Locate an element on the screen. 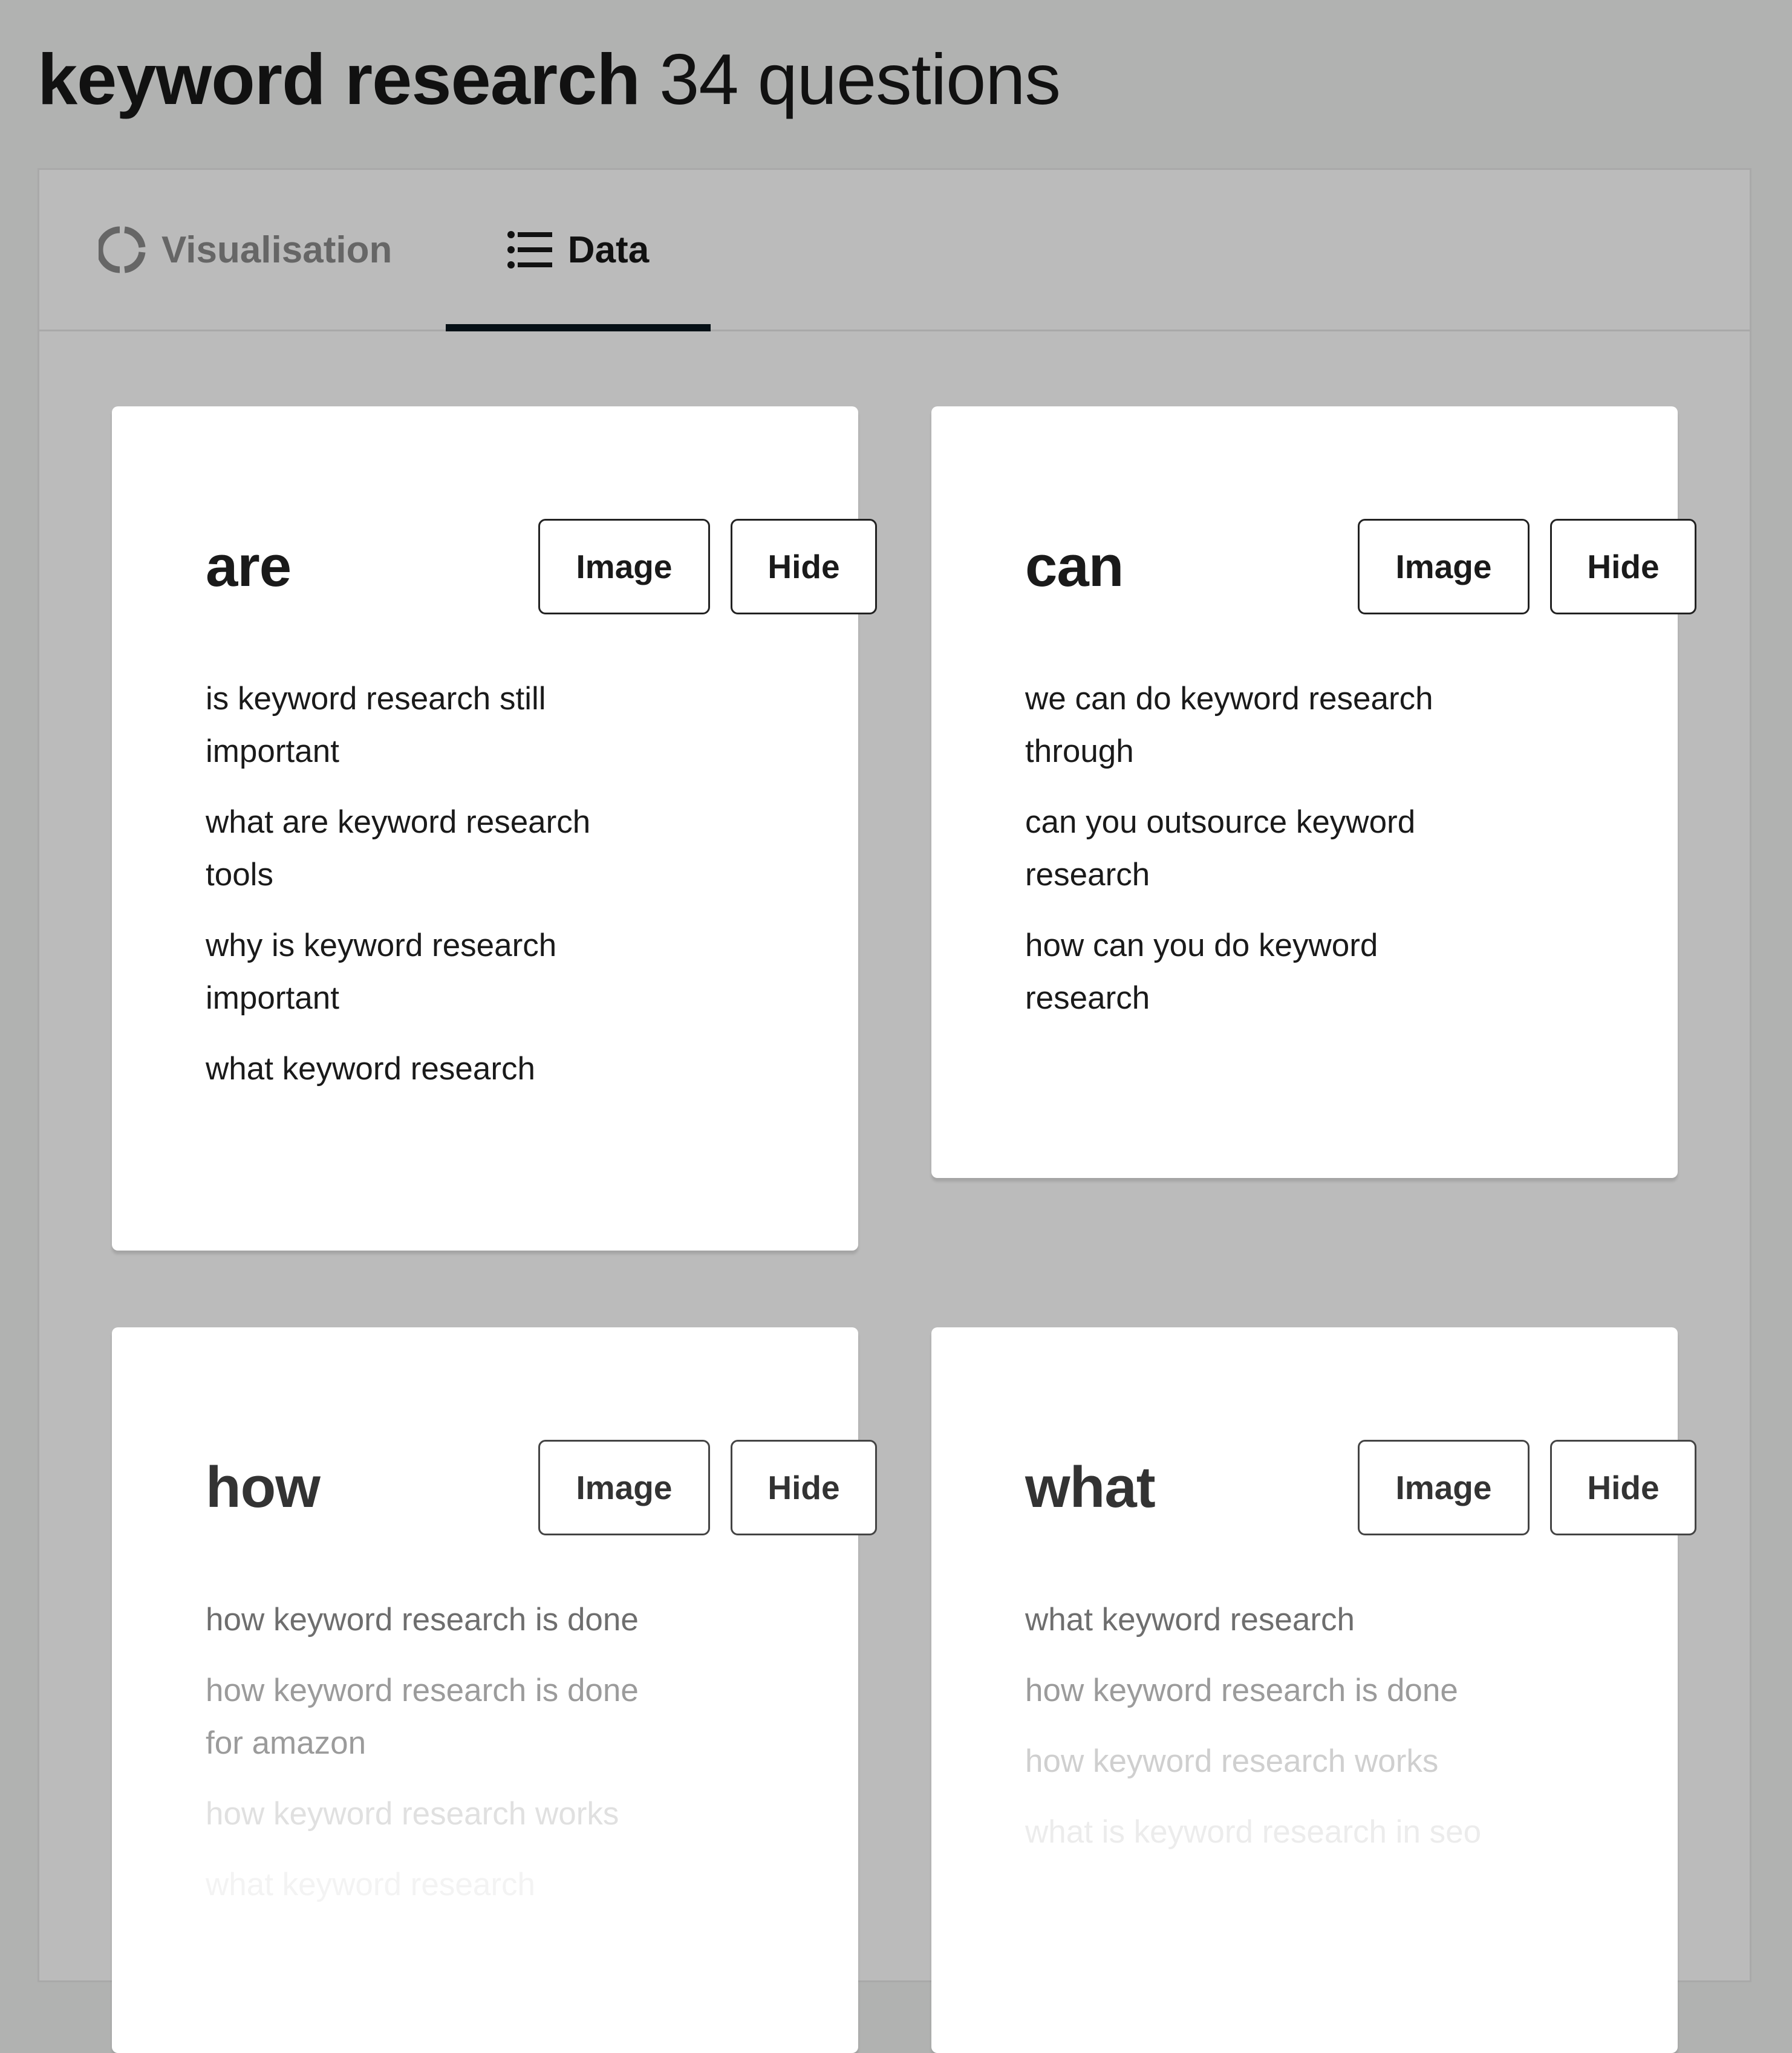  question-item: why is keyword research important is located at coordinates (423, 971).